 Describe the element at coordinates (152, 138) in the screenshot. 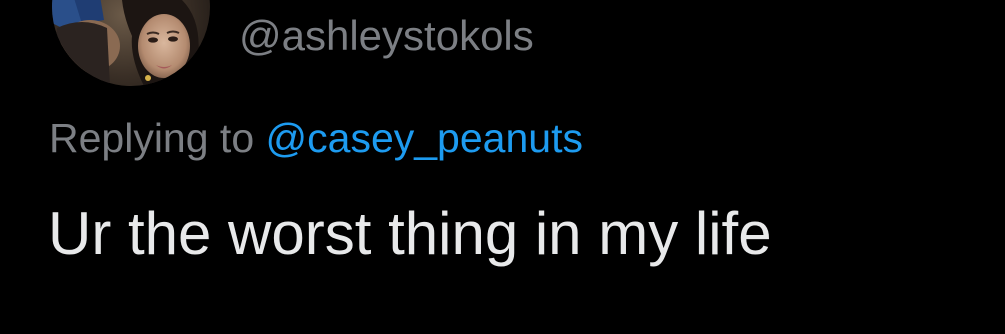

I see `replying-to-label: Replying to` at that location.